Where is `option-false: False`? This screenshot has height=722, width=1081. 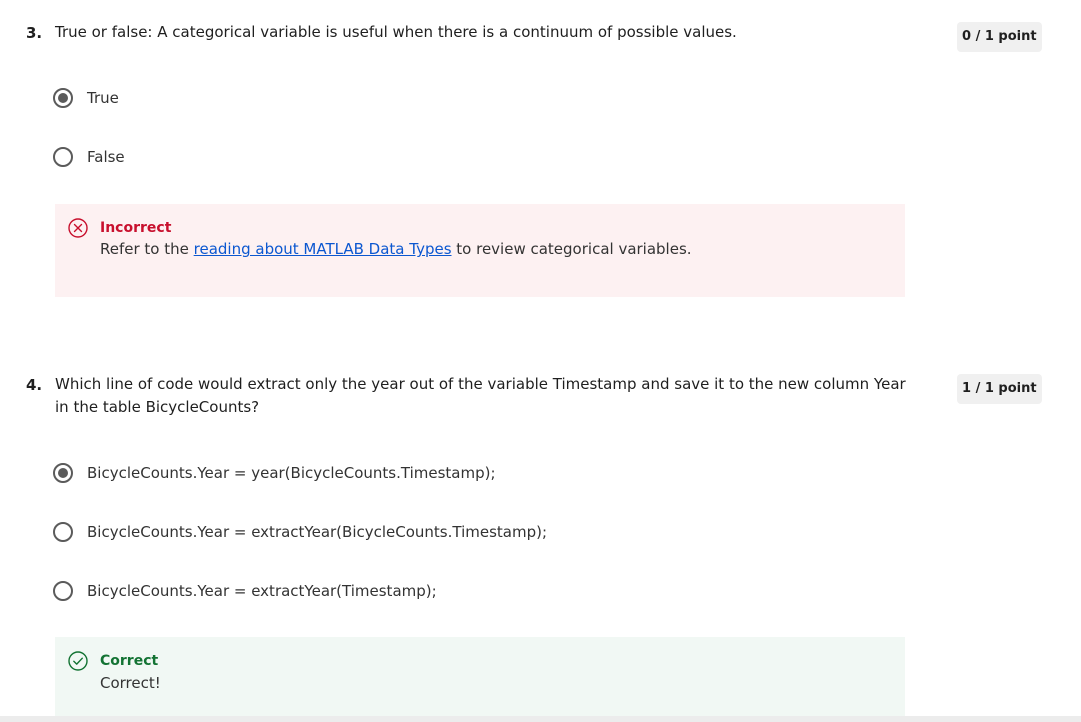
option-false: False is located at coordinates (89, 157).